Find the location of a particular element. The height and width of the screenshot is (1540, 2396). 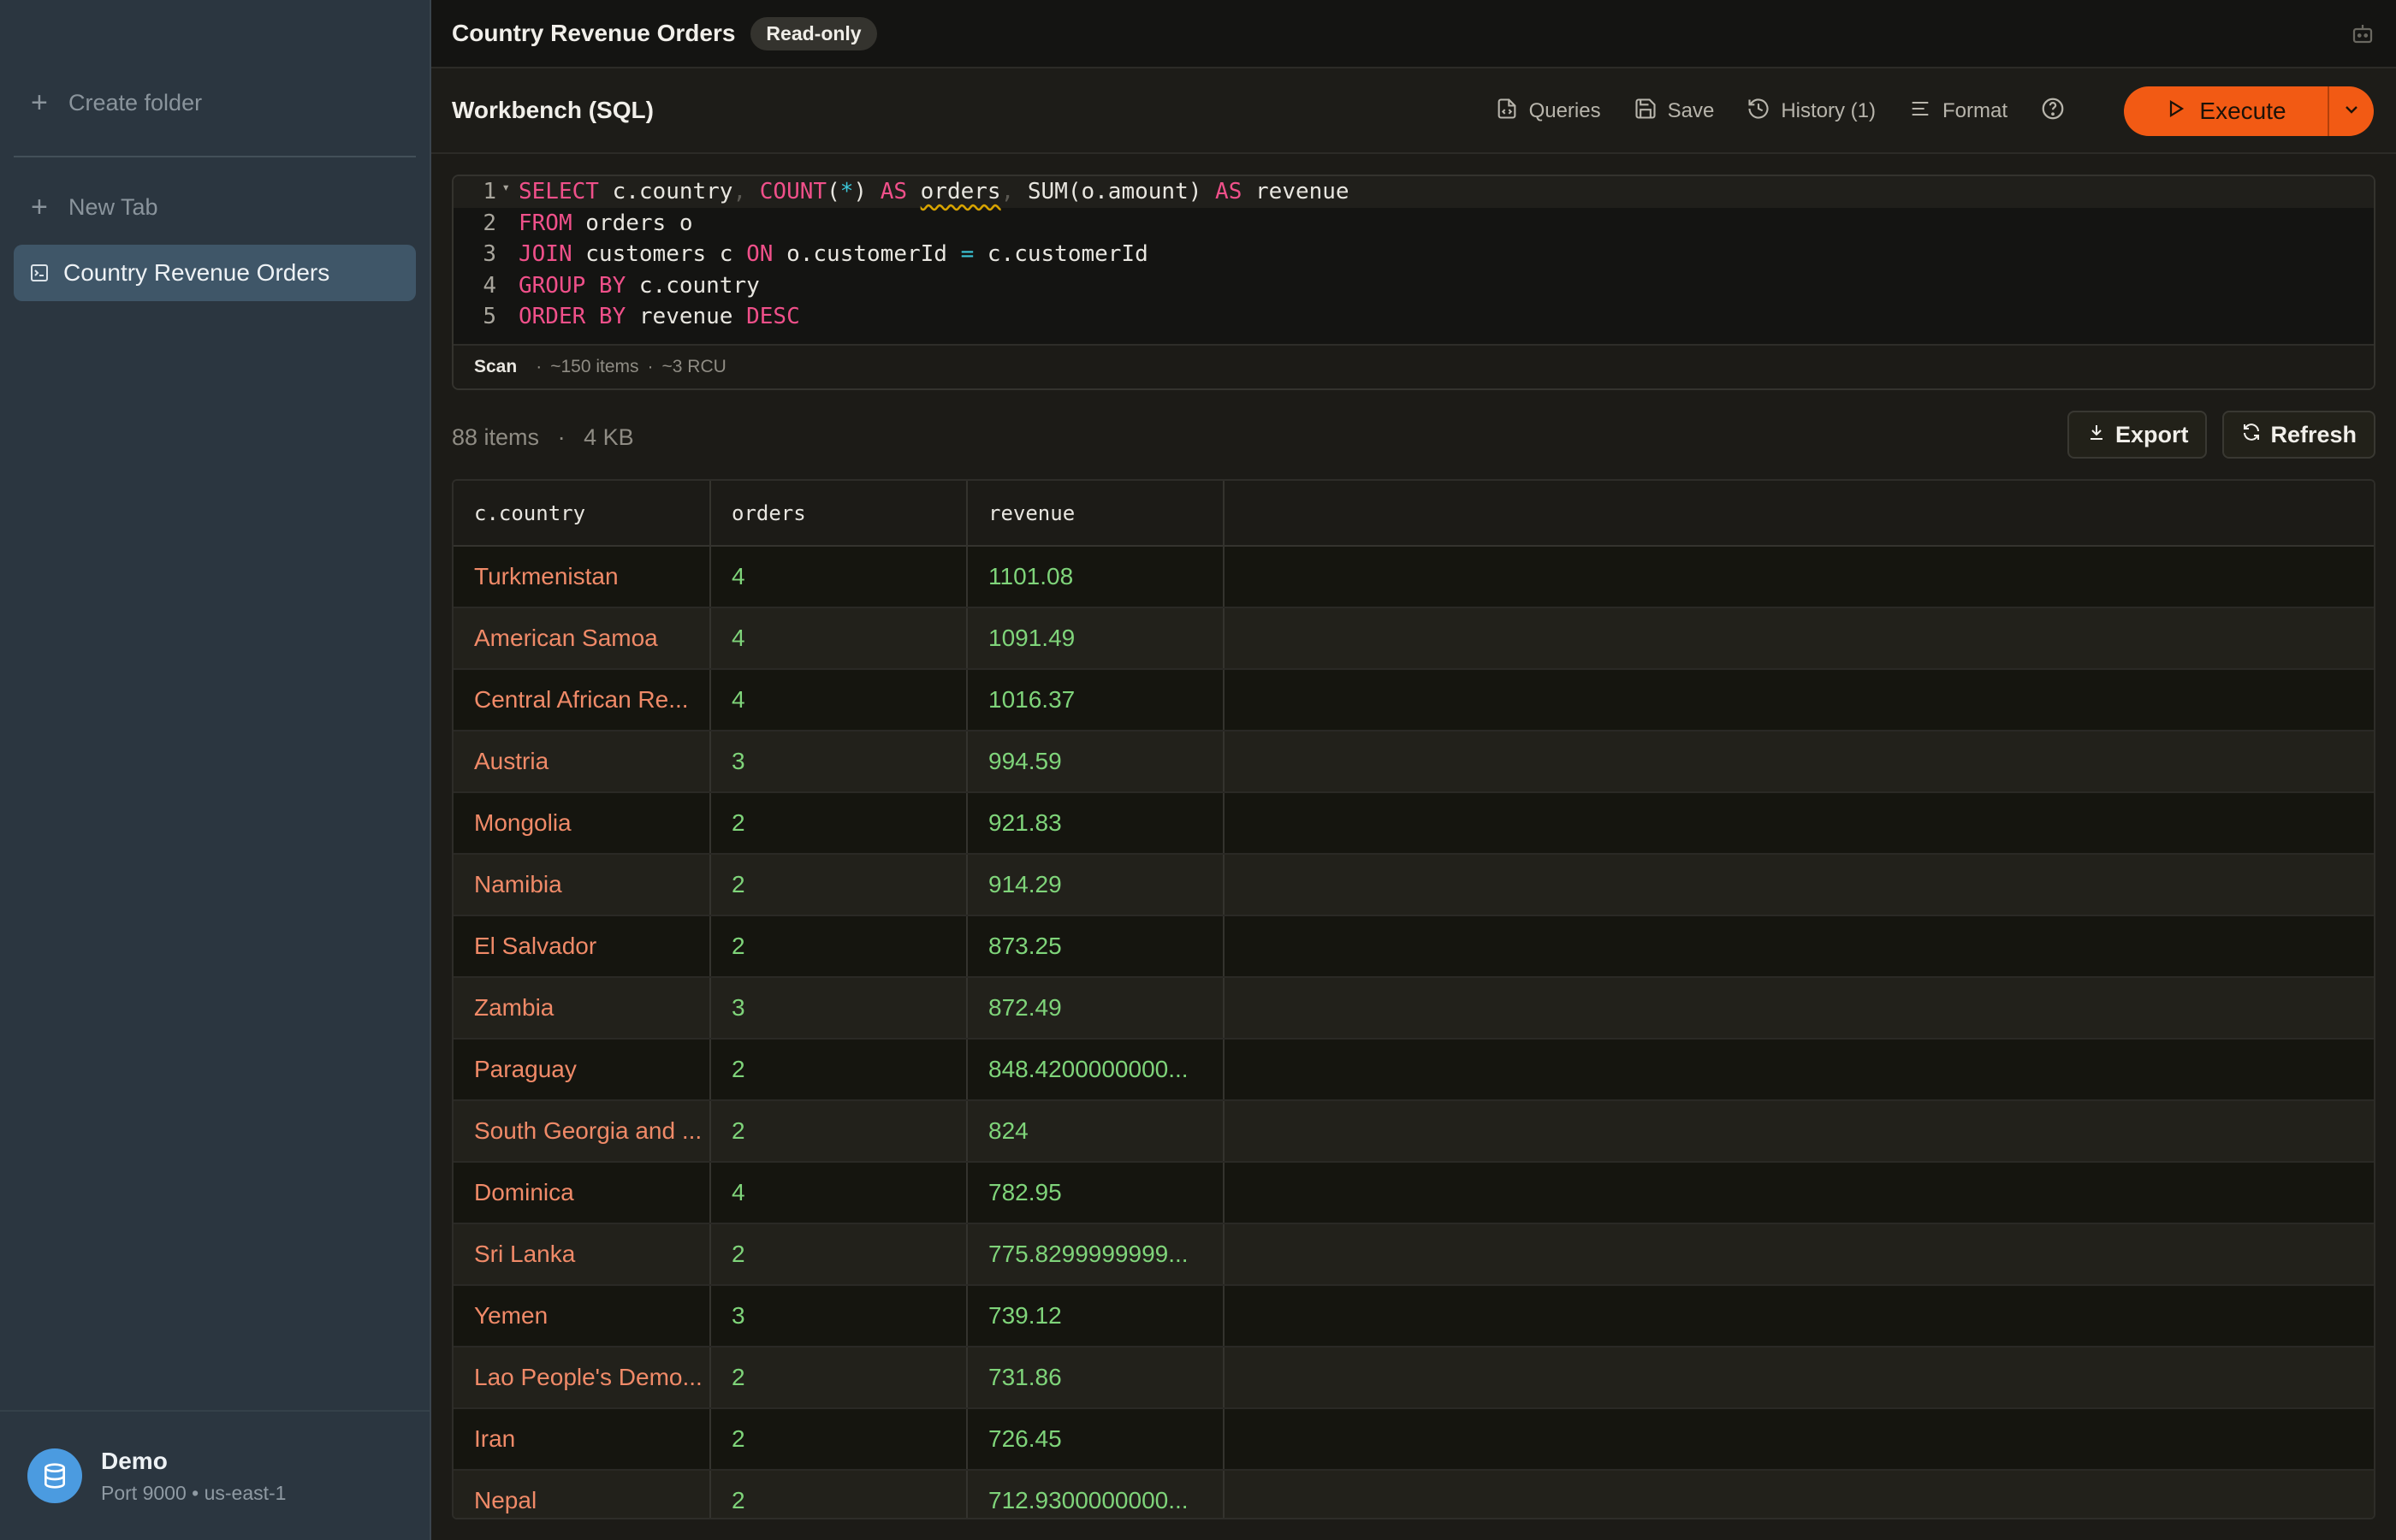

cell-revenue: 1101.08 is located at coordinates (1096, 577).